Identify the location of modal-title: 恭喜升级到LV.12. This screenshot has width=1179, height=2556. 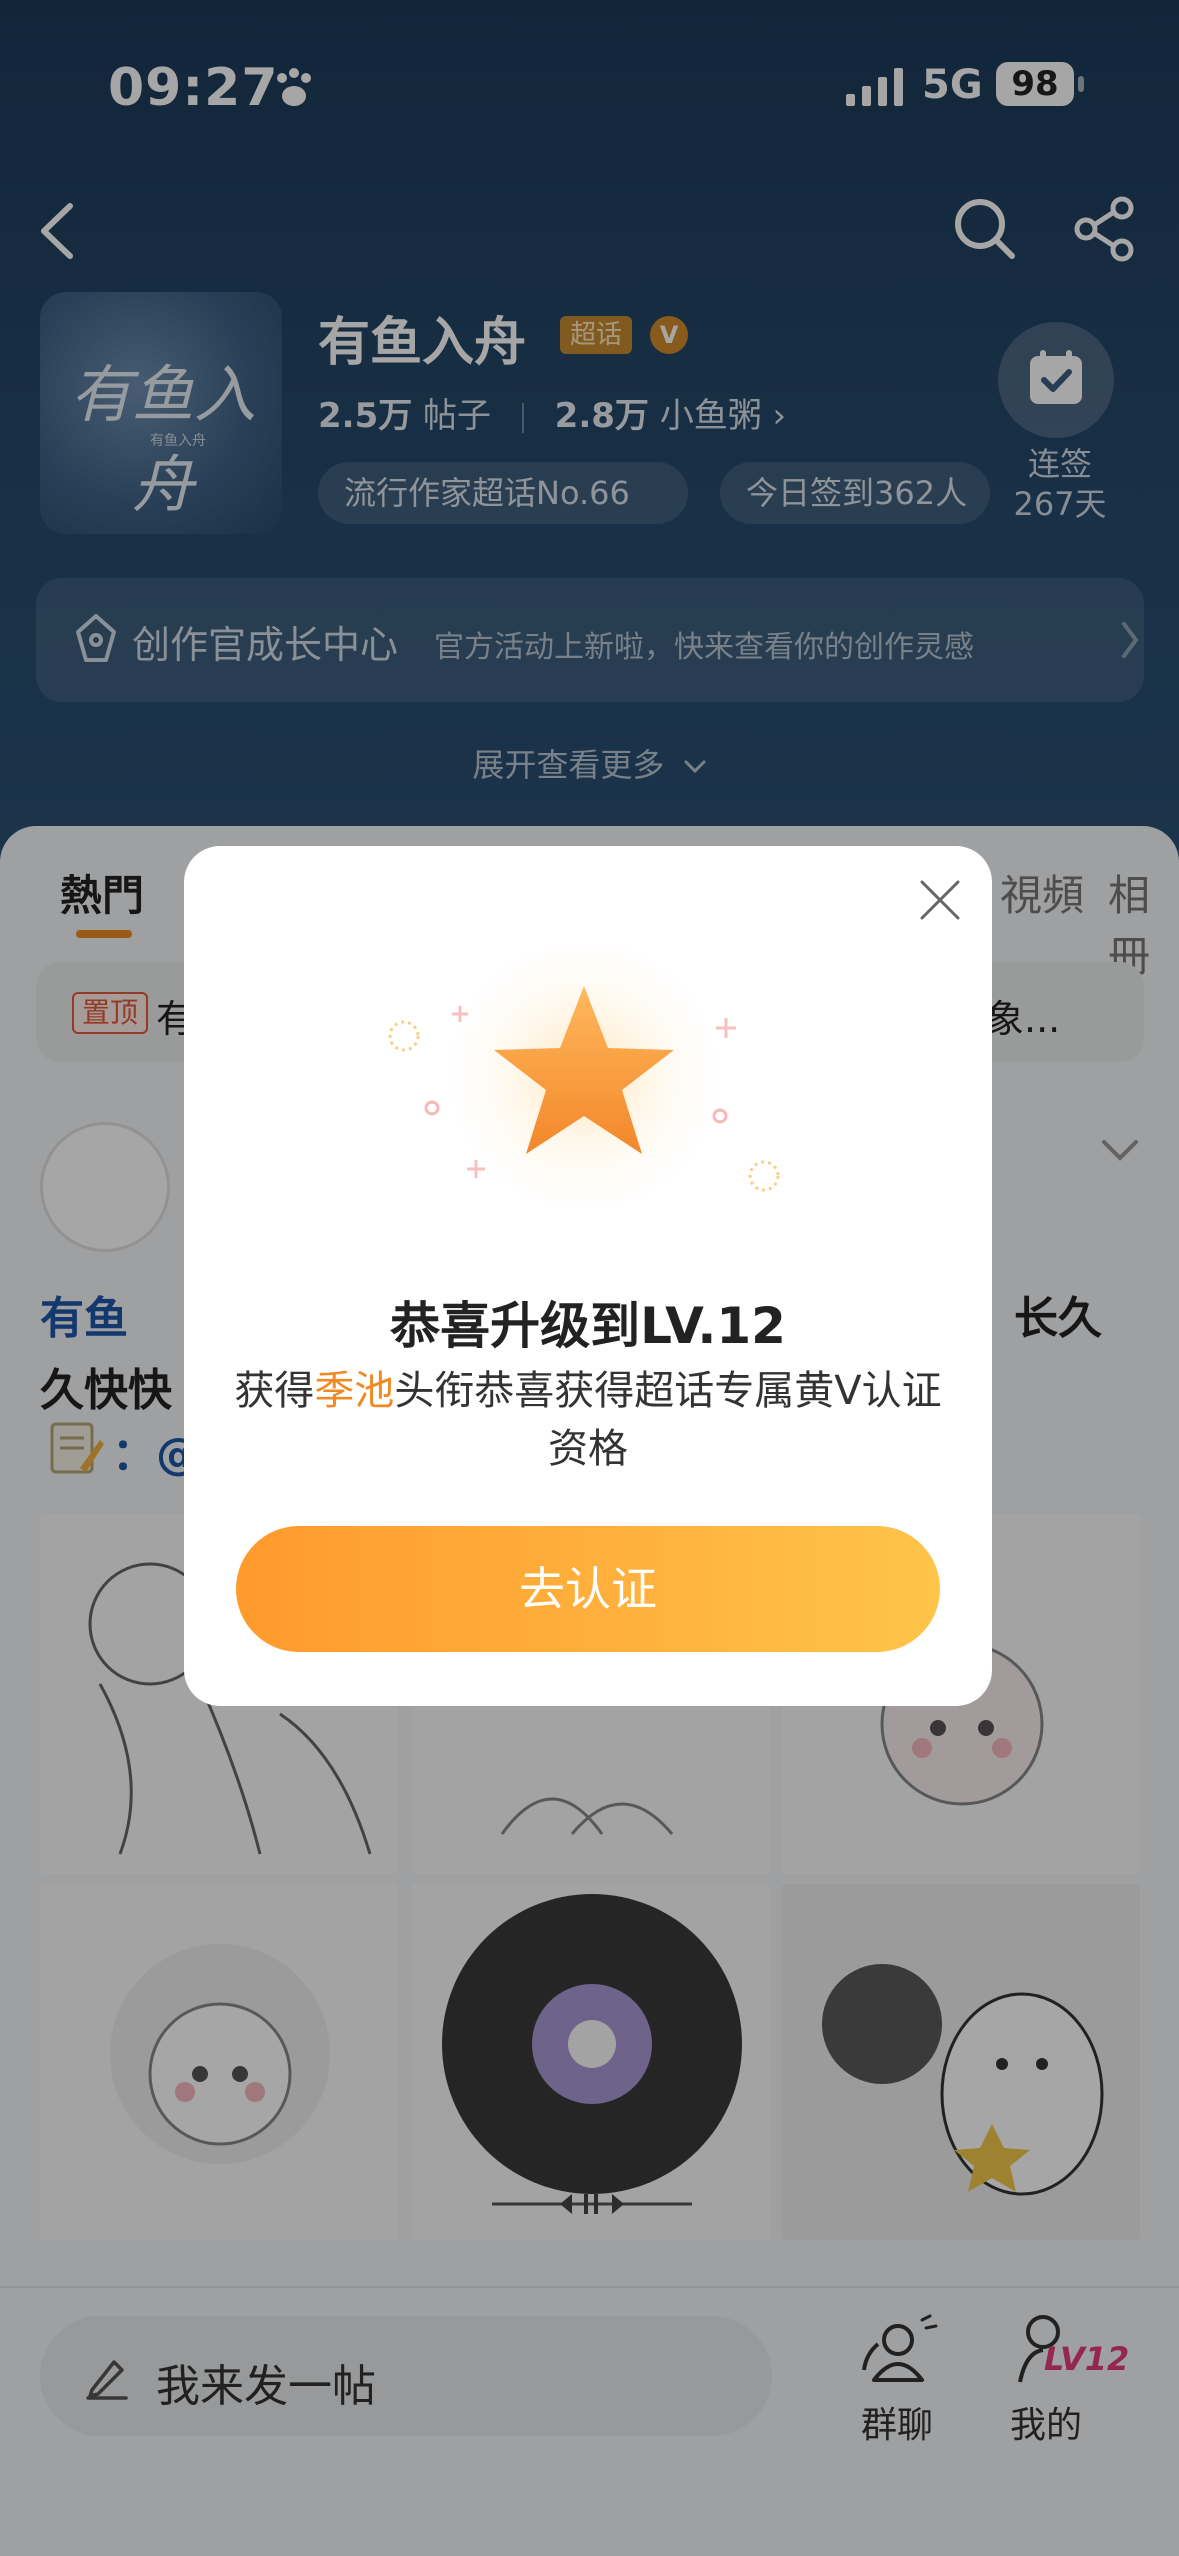
(588, 1326).